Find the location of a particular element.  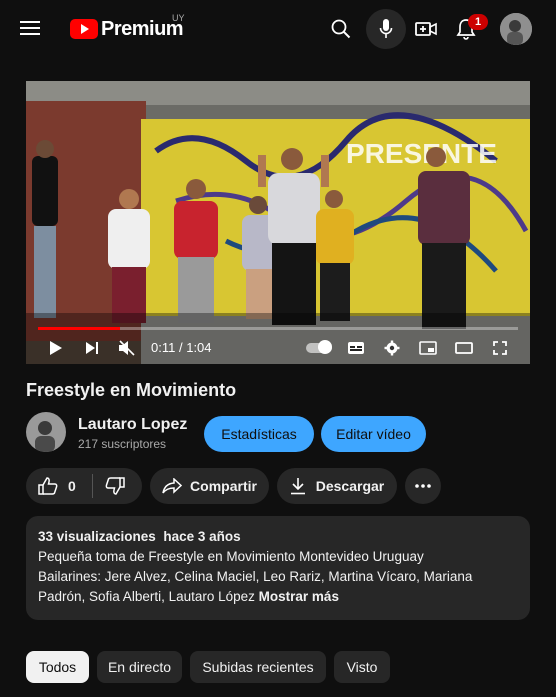

more-horizontal-icon is located at coordinates (423, 486).